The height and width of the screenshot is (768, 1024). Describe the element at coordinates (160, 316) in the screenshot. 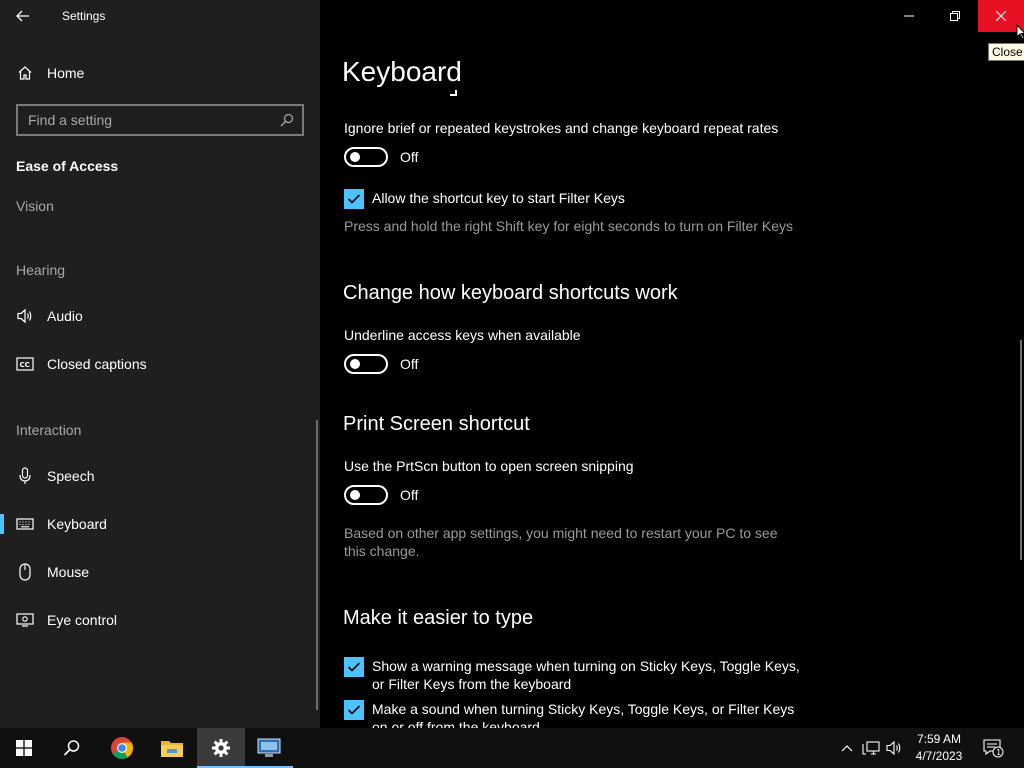

I see `sidebar-item-audio: Audio` at that location.